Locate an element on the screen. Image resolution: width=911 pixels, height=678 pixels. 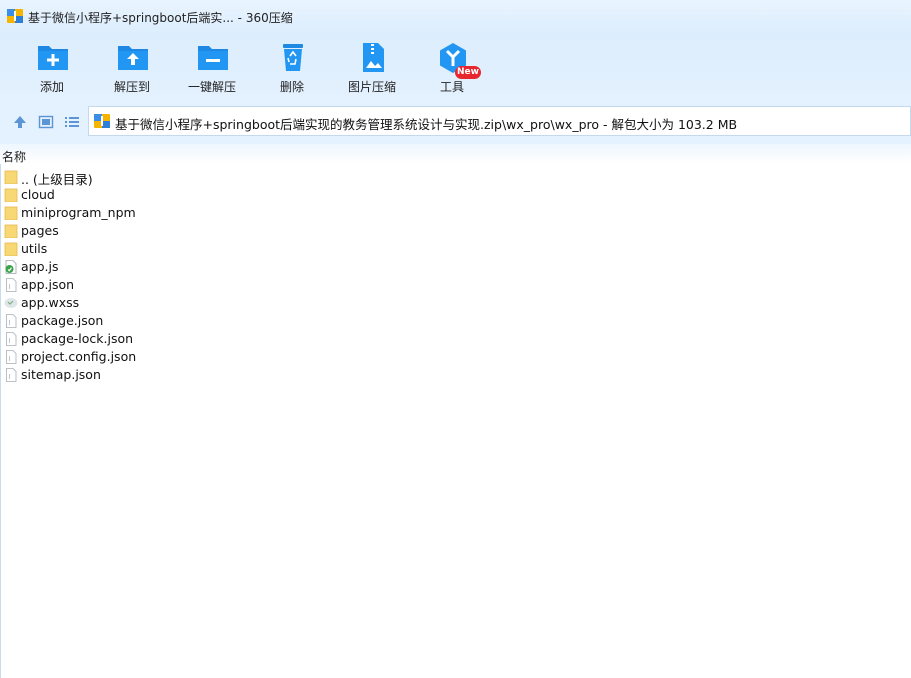
delete-label: 删除 is located at coordinates (291, 87).